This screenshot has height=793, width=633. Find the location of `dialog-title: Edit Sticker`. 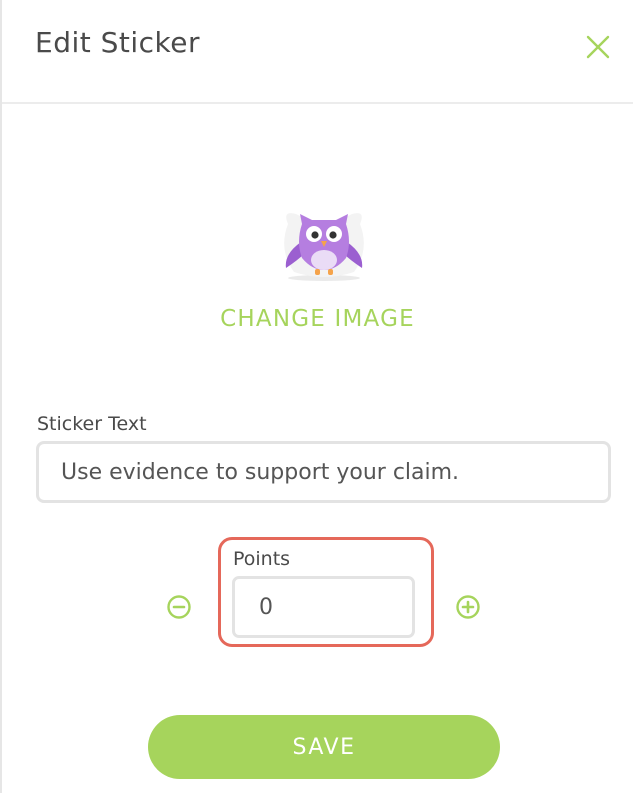

dialog-title: Edit Sticker is located at coordinates (118, 42).